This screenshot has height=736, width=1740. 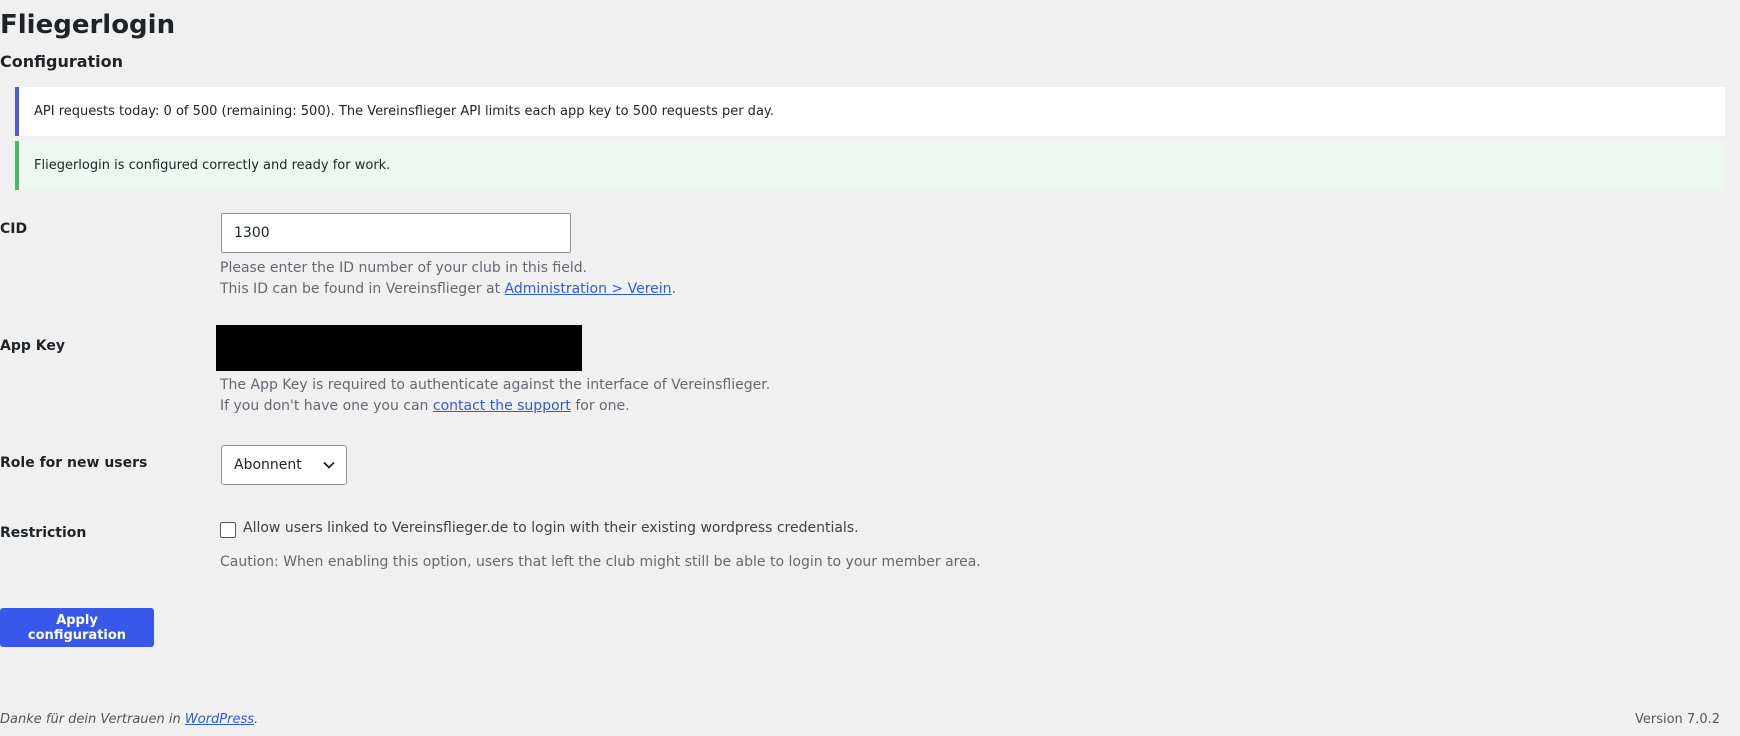 What do you see at coordinates (502, 406) in the screenshot?
I see `contact-support-link: contact the support` at bounding box center [502, 406].